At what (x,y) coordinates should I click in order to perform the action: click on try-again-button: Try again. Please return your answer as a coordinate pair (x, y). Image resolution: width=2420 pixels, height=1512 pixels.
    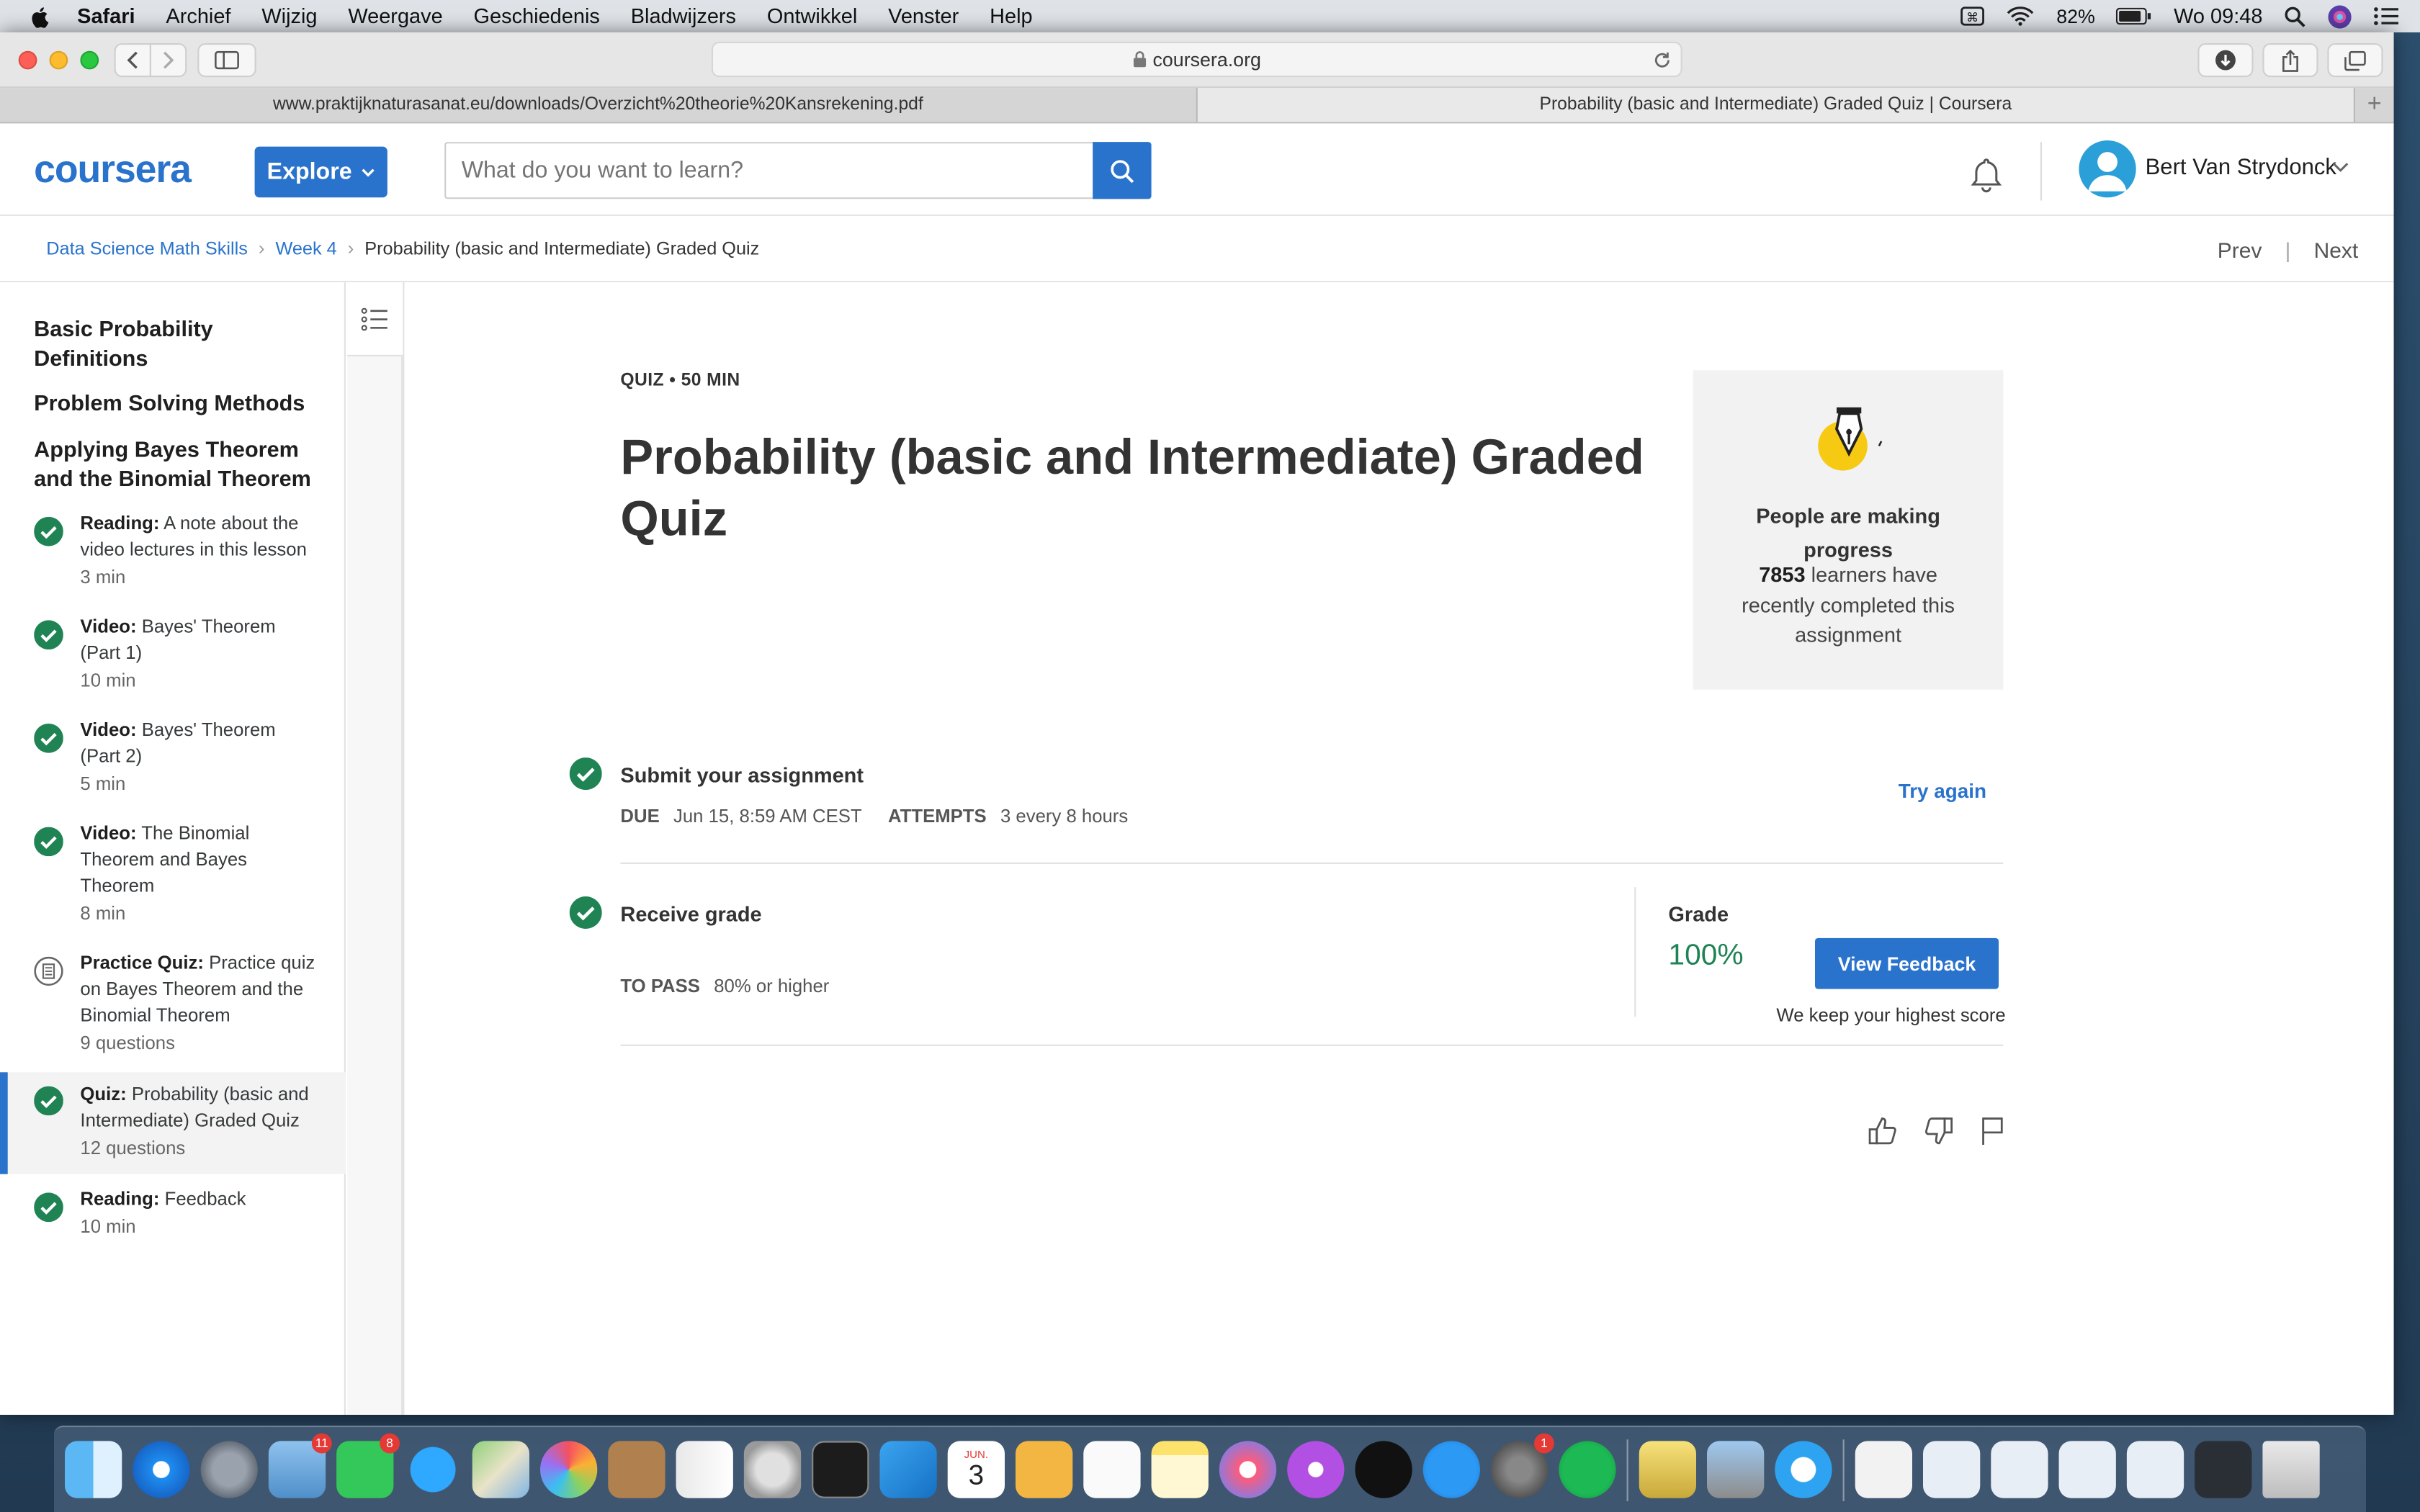
    Looking at the image, I should click on (1942, 790).